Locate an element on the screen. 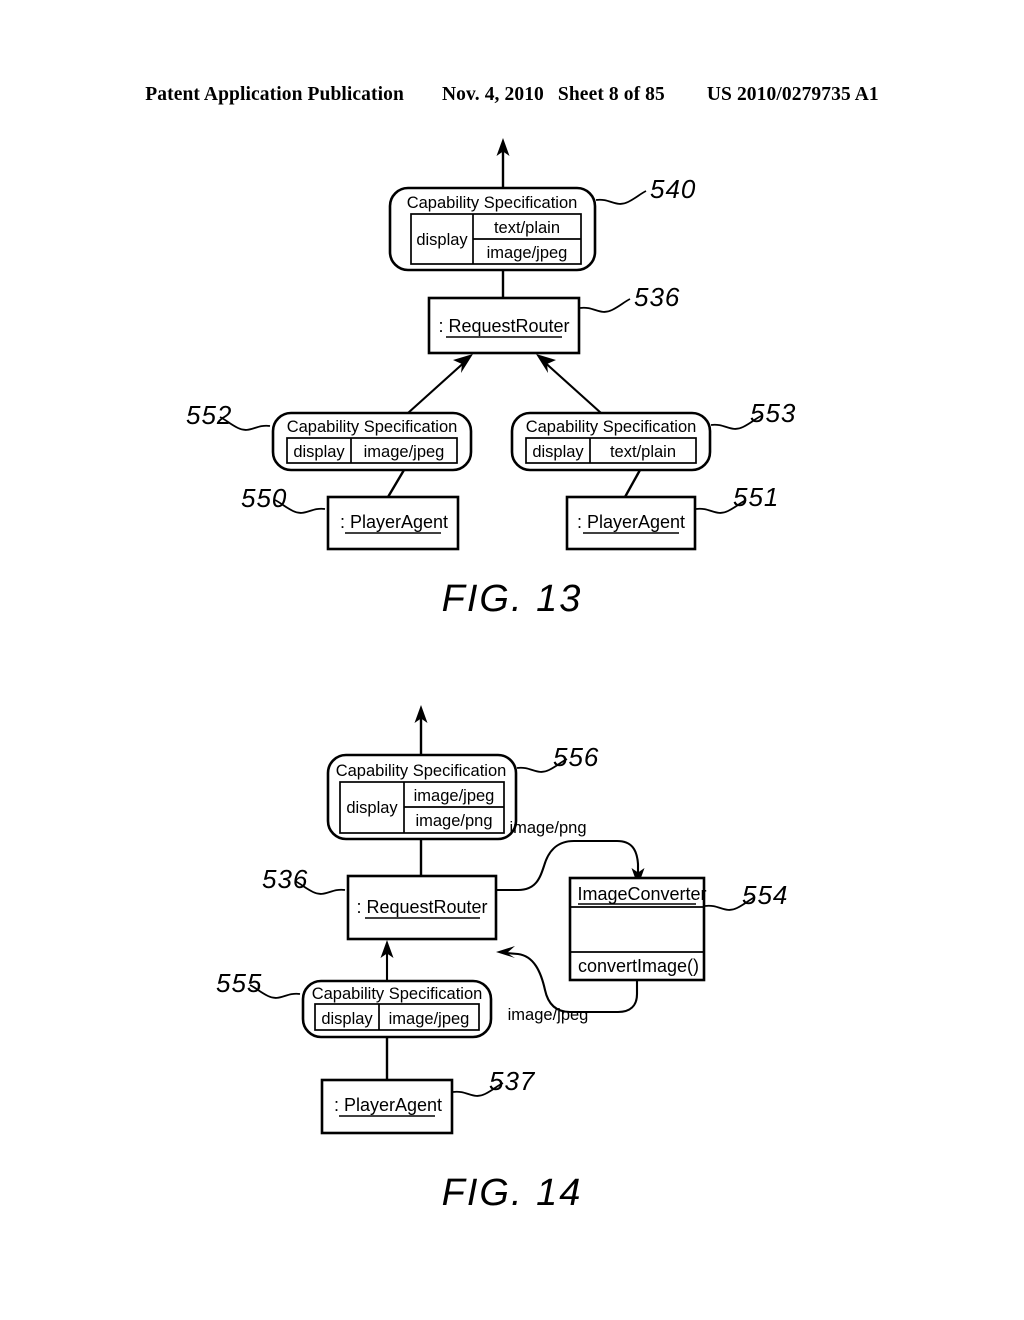 This screenshot has height=1320, width=1024. capability-spec-value-1: image/jpeg is located at coordinates (527, 253).